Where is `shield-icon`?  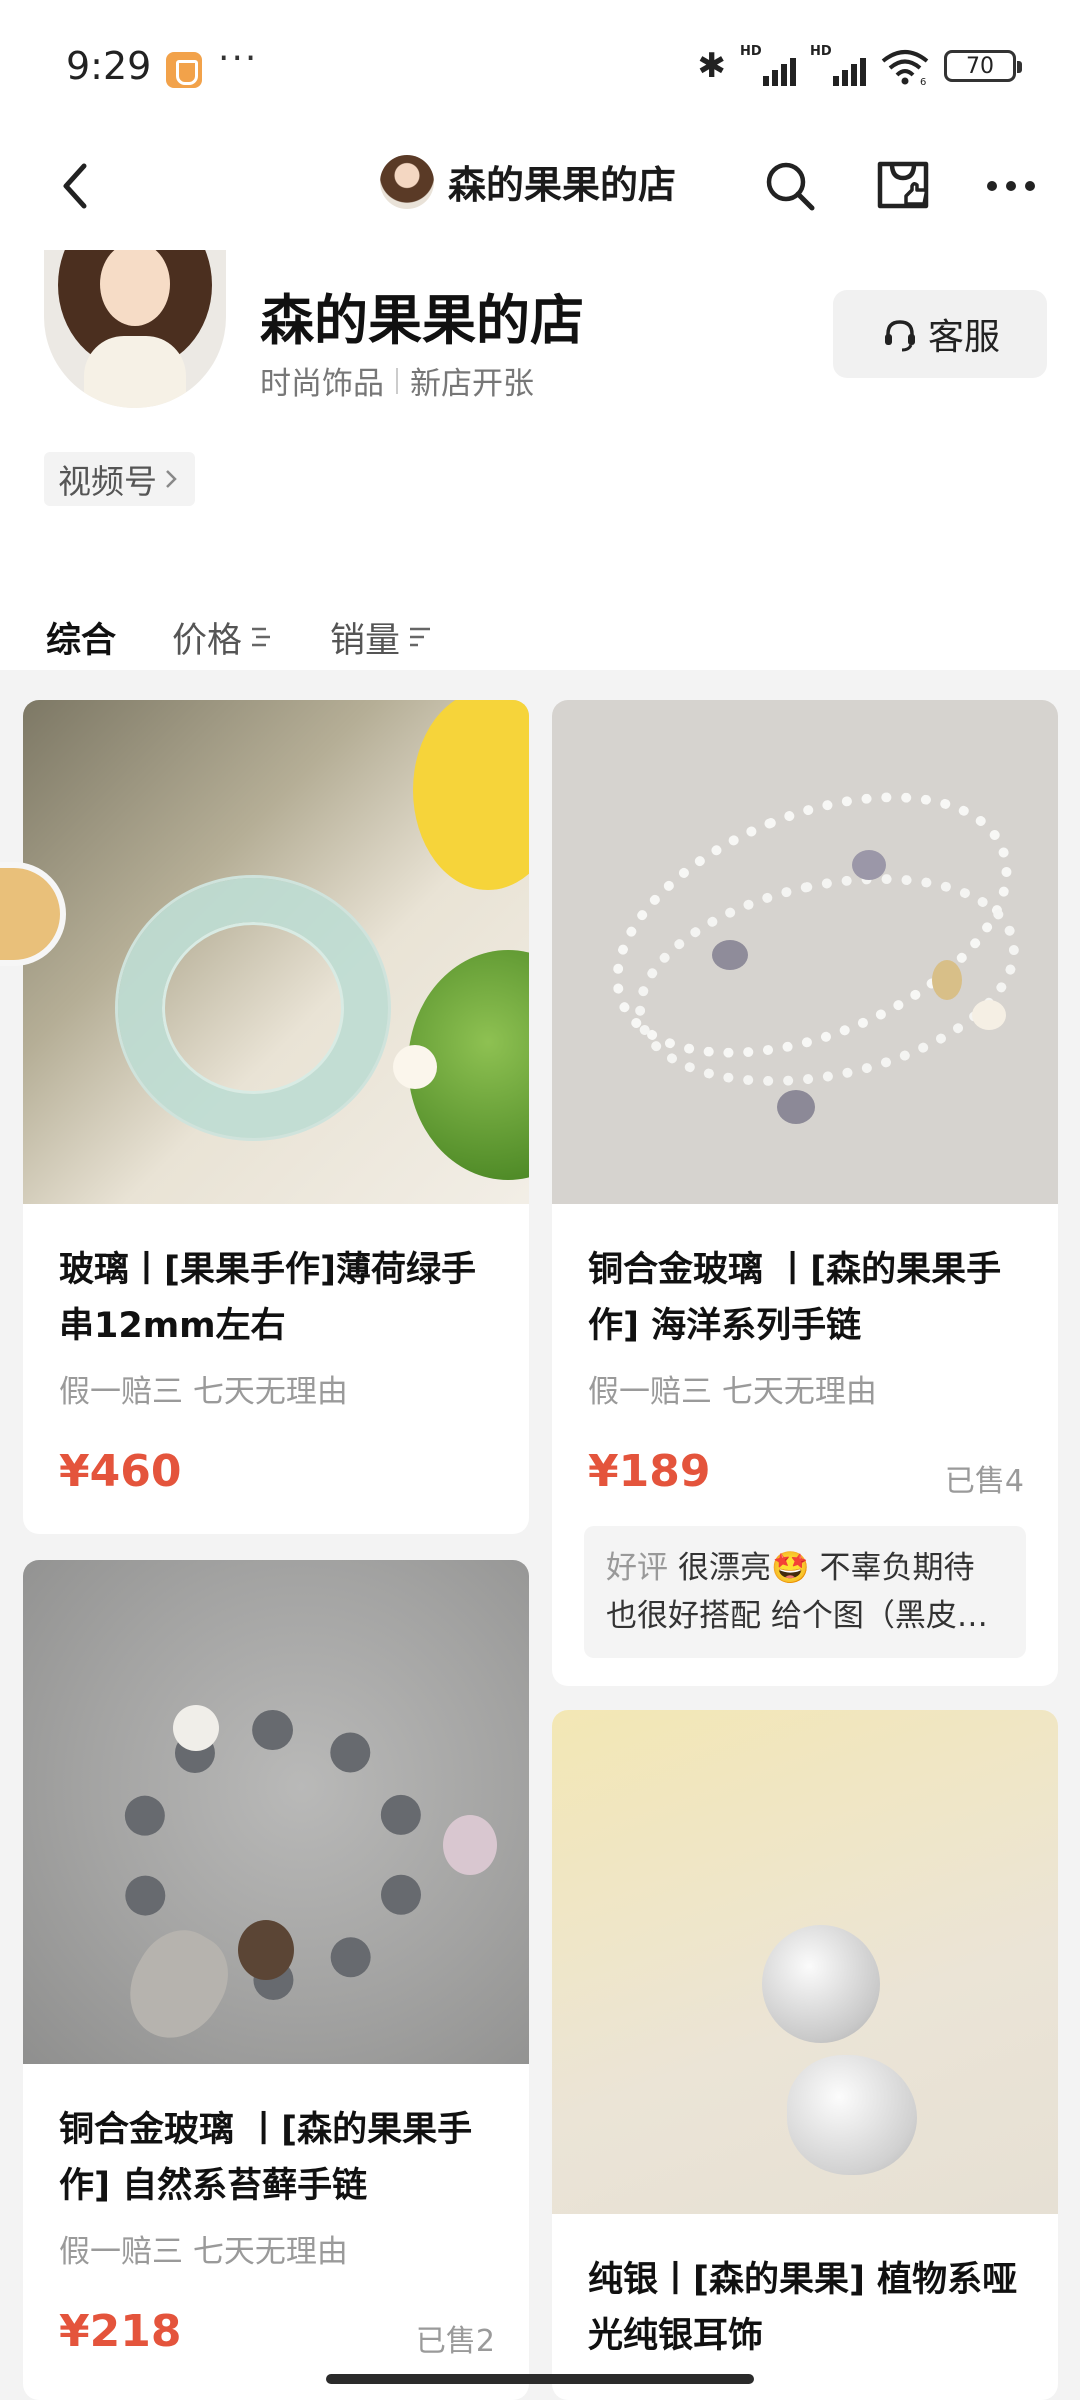 shield-icon is located at coordinates (184, 70).